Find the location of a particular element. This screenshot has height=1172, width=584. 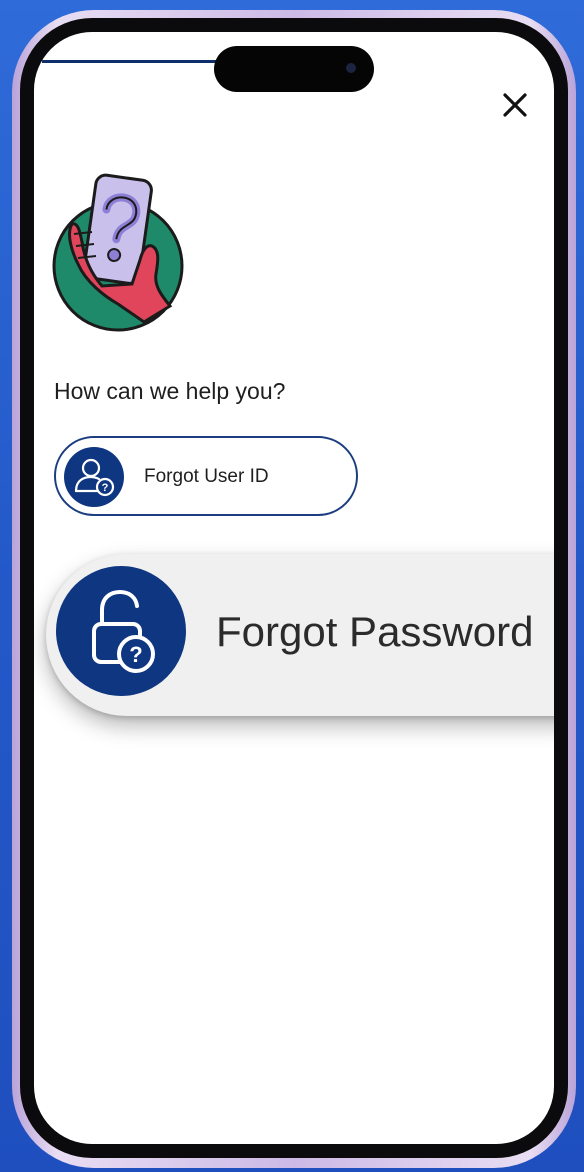

dynamic-island is located at coordinates (294, 69).